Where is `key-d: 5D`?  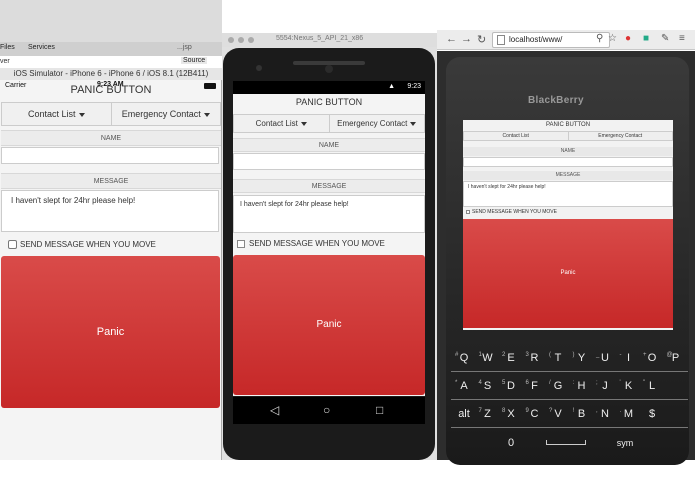 key-d: 5D is located at coordinates (511, 386).